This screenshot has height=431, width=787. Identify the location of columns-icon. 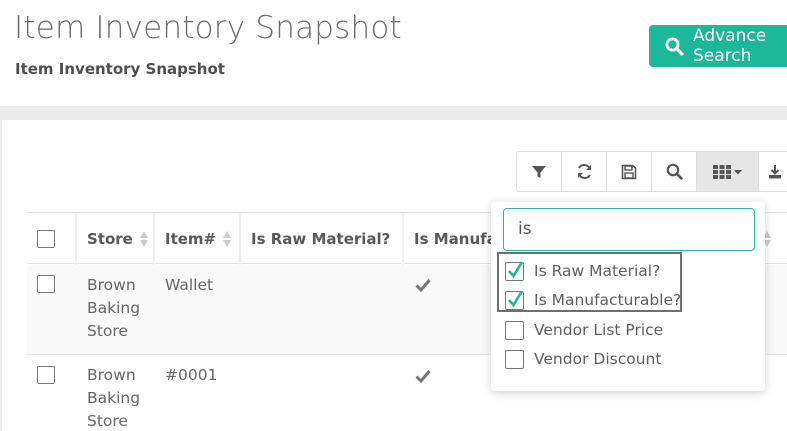
(727, 171).